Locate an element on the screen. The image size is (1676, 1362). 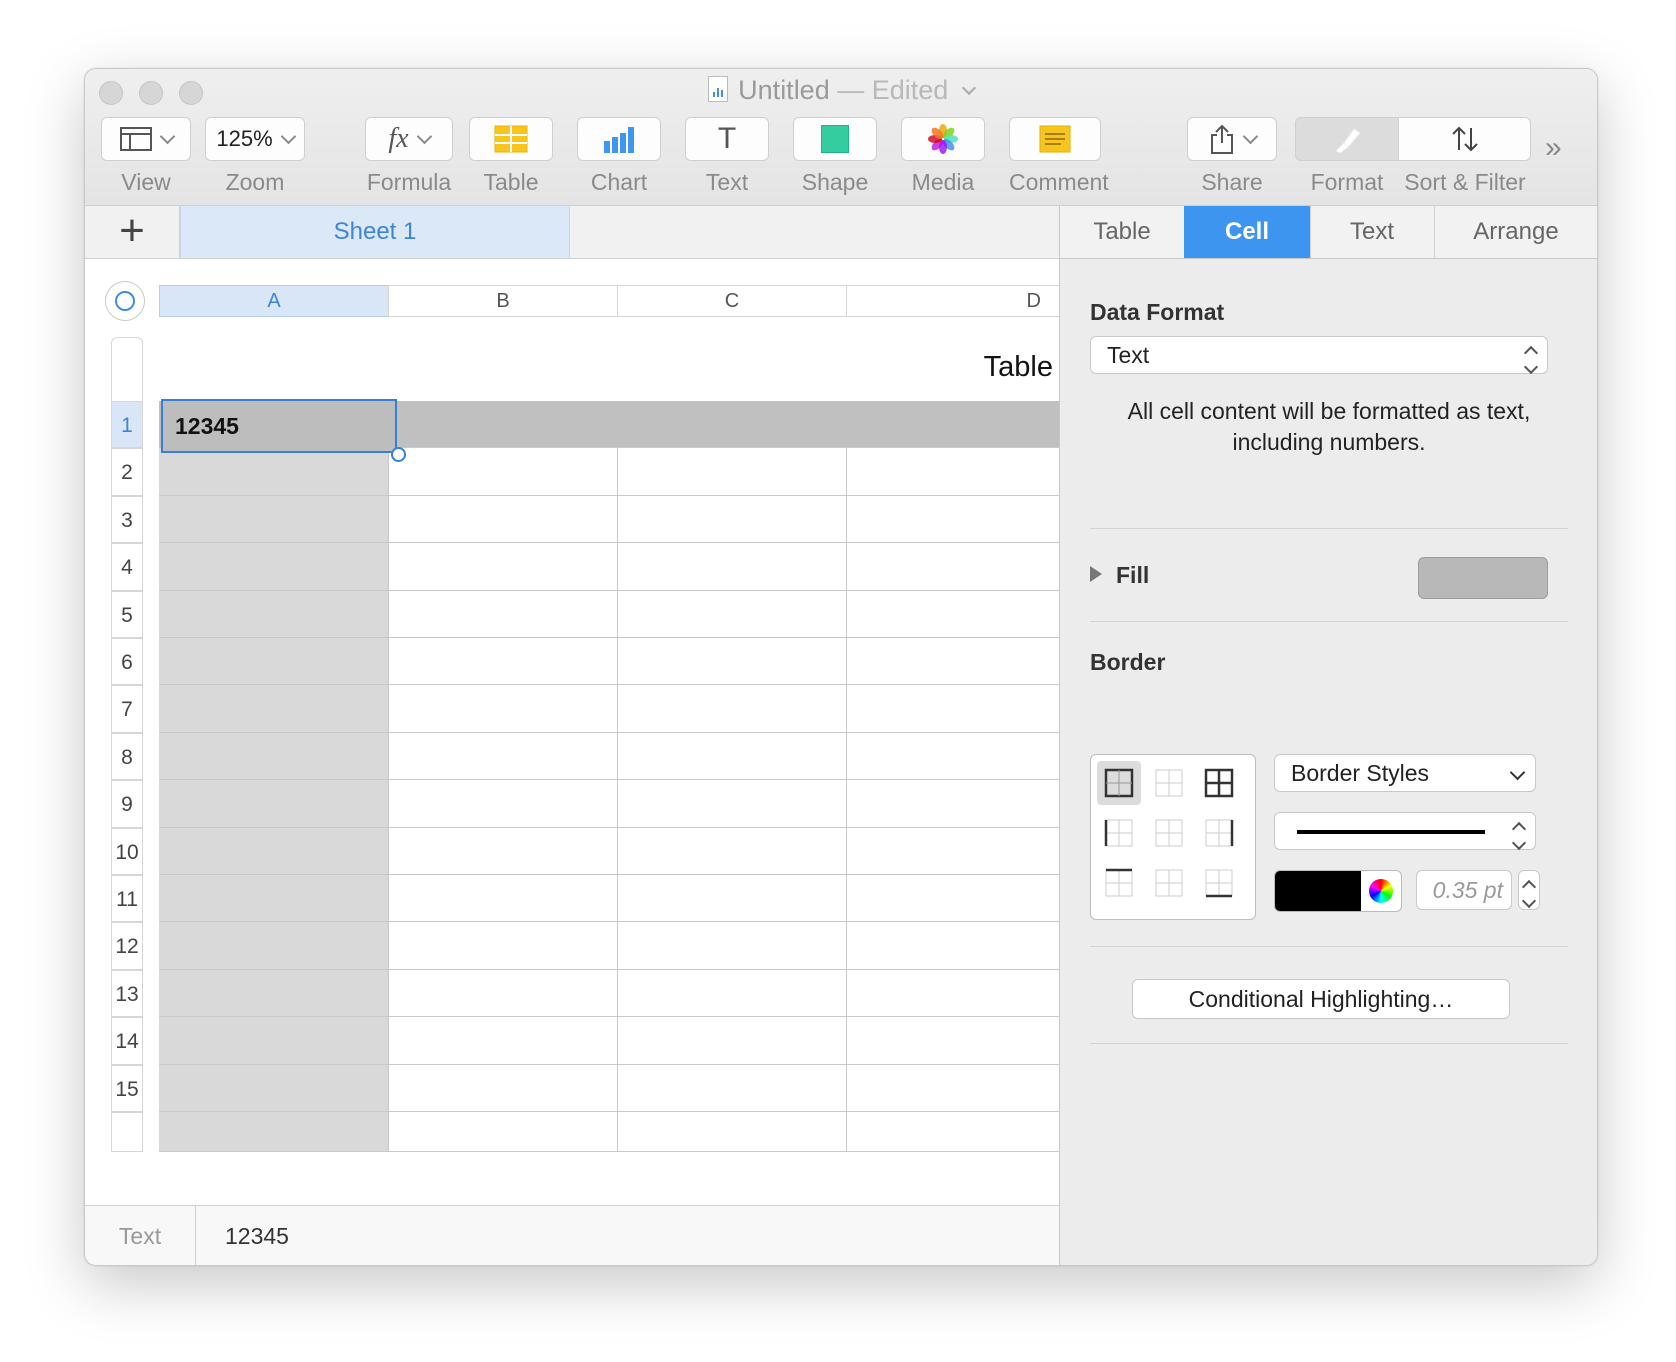
tab-arrange: Arrange is located at coordinates (1515, 232).